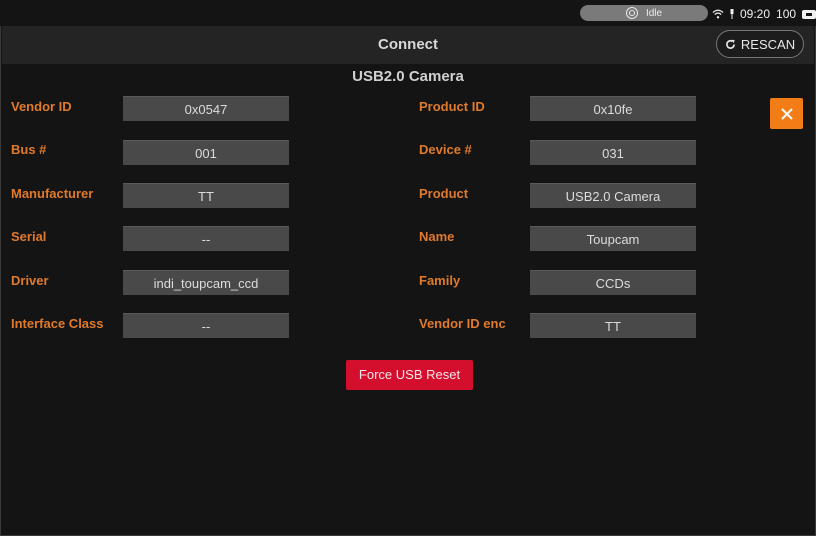 The image size is (816, 536). I want to click on refresh-icon, so click(730, 44).